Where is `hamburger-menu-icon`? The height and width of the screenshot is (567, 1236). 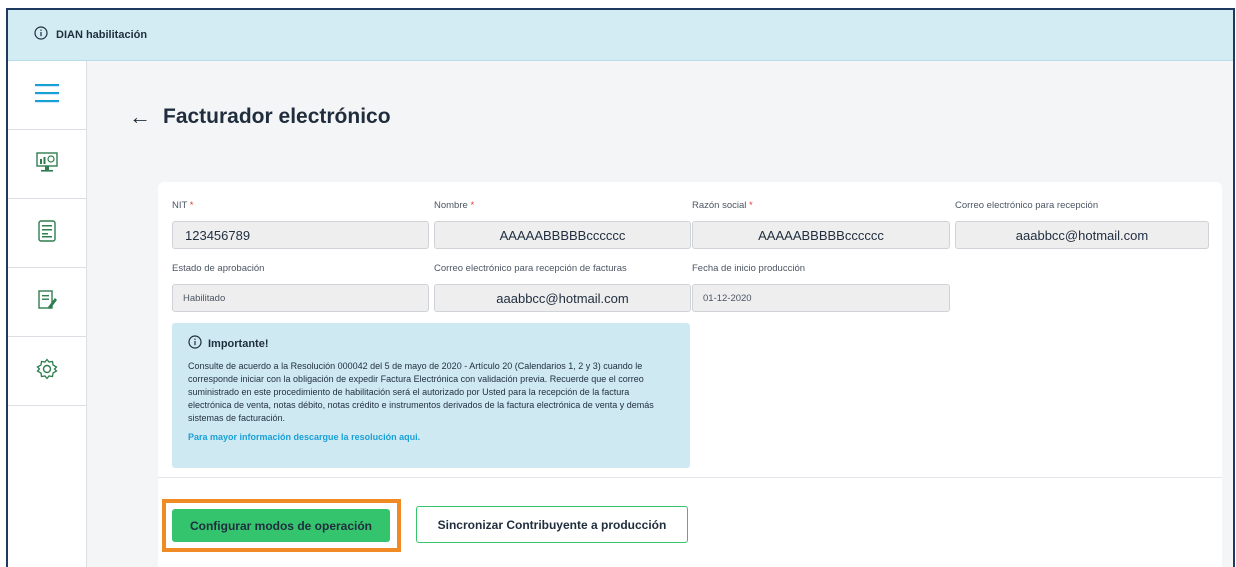 hamburger-menu-icon is located at coordinates (47, 95).